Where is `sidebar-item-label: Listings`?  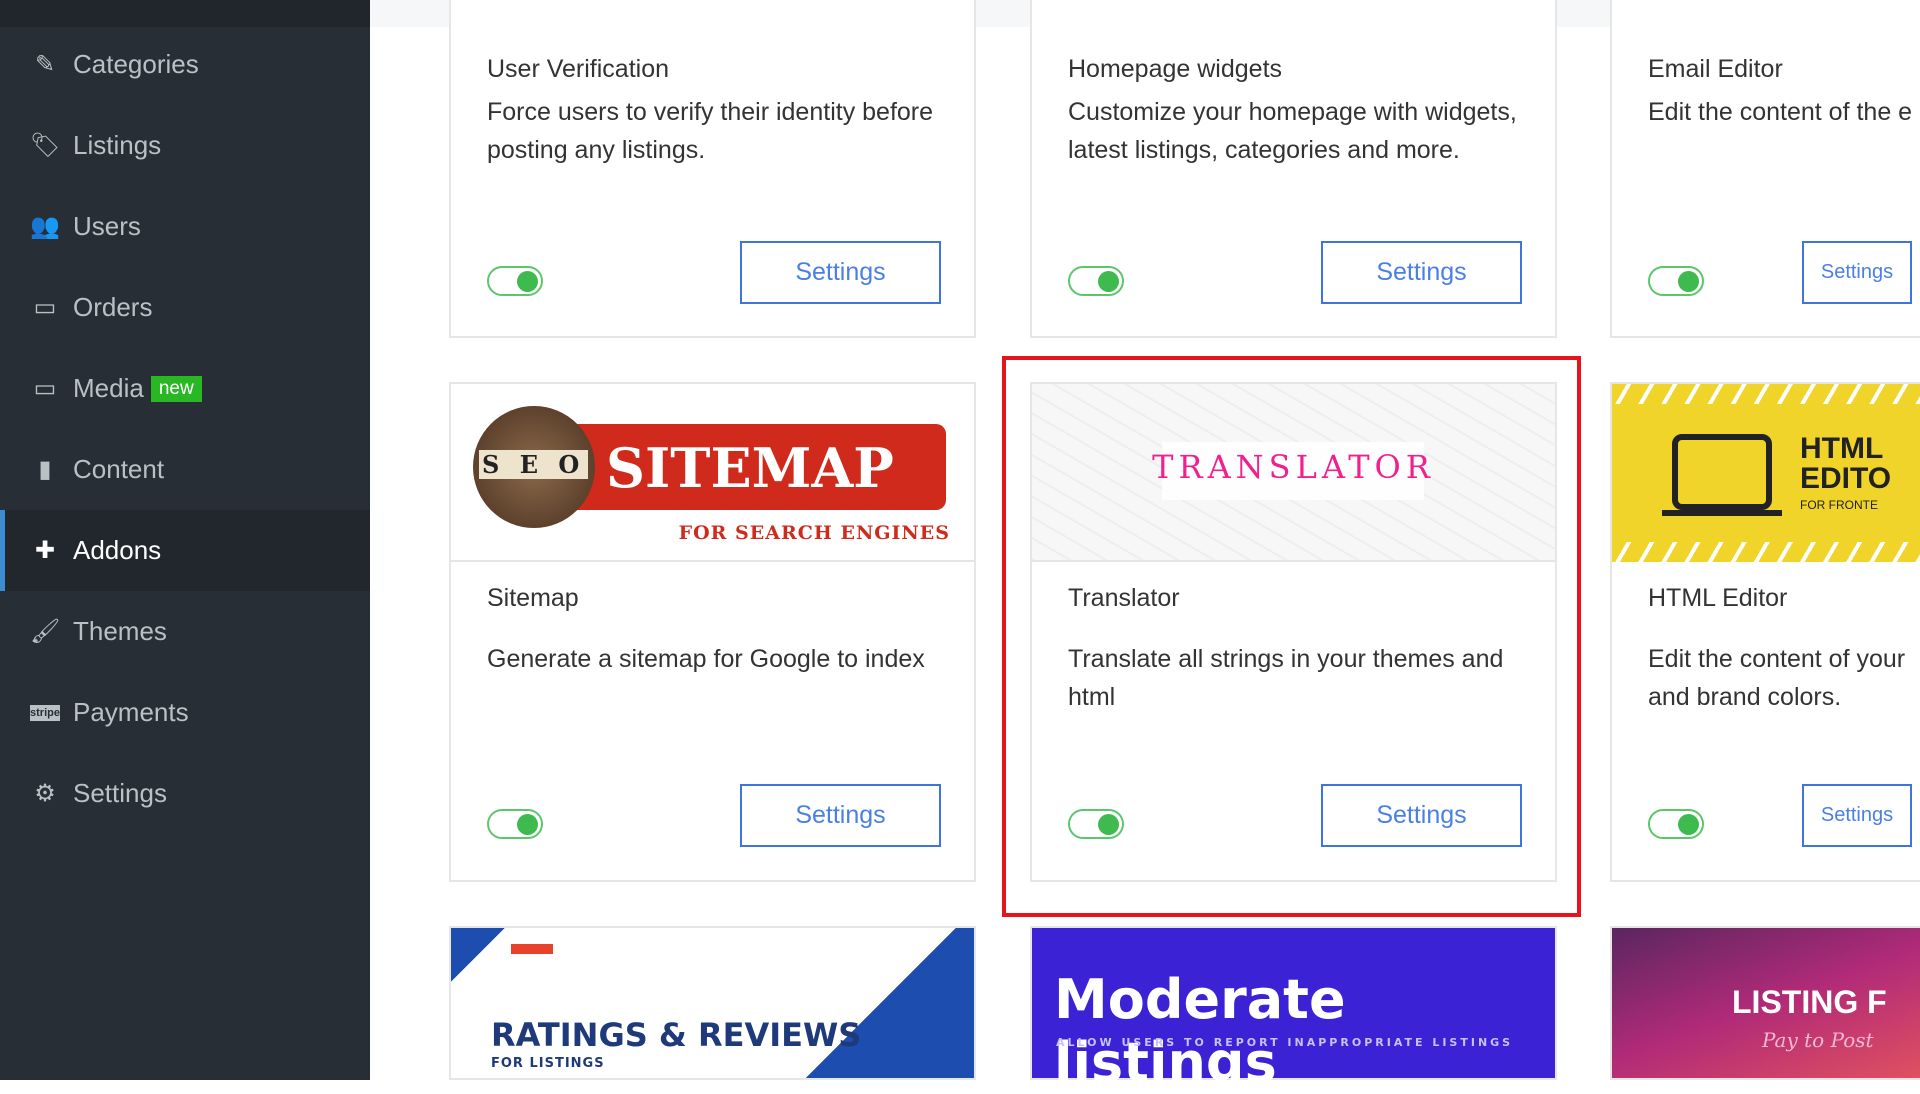 sidebar-item-label: Listings is located at coordinates (117, 145).